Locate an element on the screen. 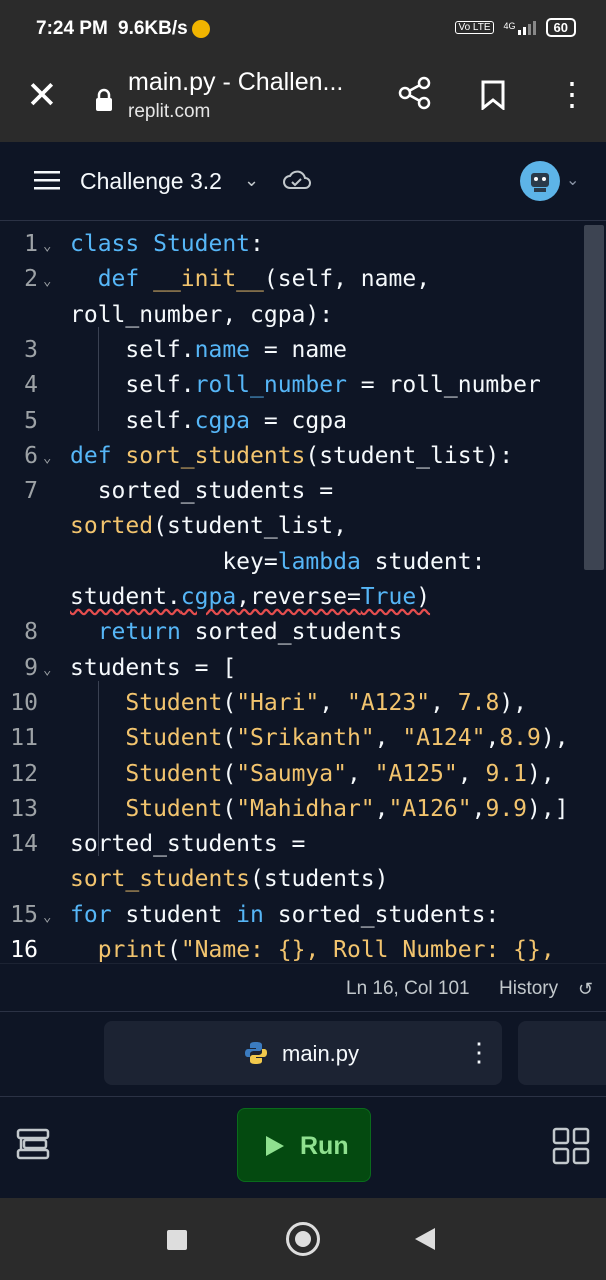  code-token: ), is located at coordinates (513, 702).